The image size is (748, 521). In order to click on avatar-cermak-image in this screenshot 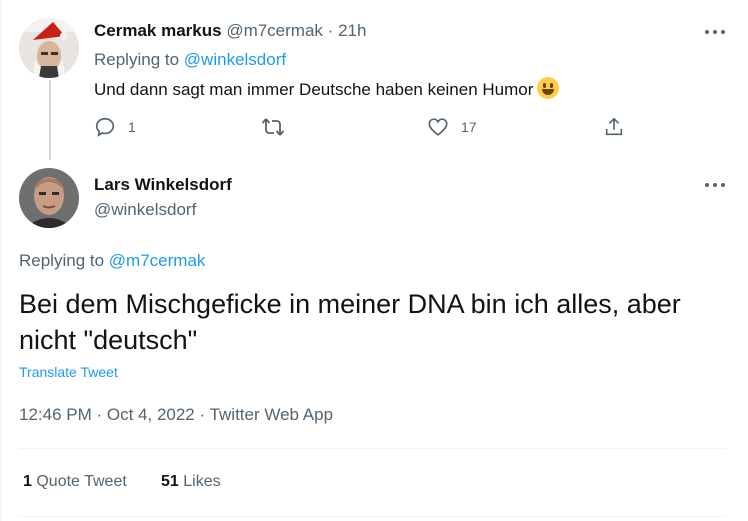, I will do `click(49, 48)`.